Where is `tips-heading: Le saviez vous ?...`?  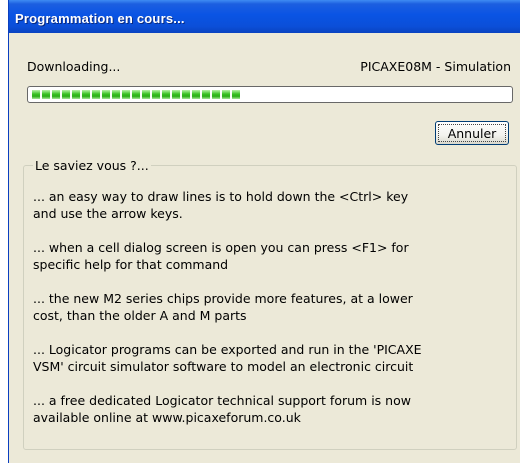 tips-heading: Le saviez vous ?... is located at coordinates (92, 165).